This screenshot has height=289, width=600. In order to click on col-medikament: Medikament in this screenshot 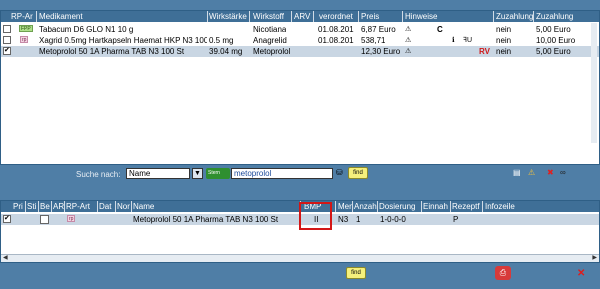, I will do `click(61, 16)`.